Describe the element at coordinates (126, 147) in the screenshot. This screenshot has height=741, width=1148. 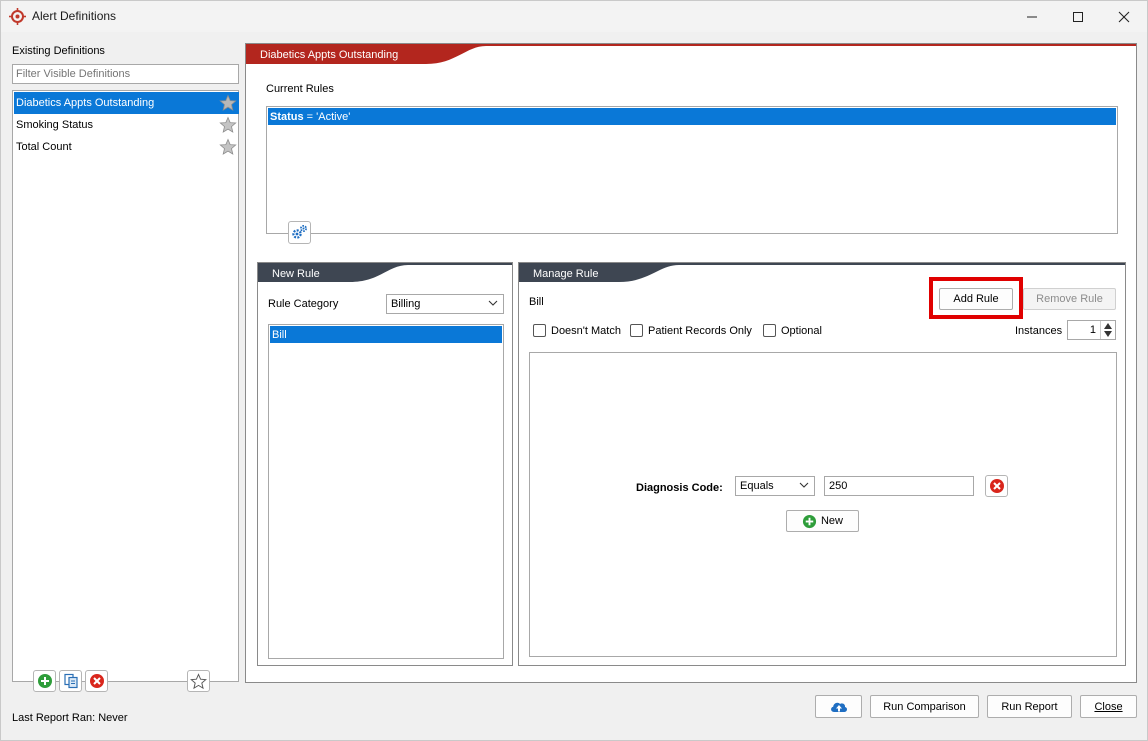
I see `definition-item: Total Count` at that location.